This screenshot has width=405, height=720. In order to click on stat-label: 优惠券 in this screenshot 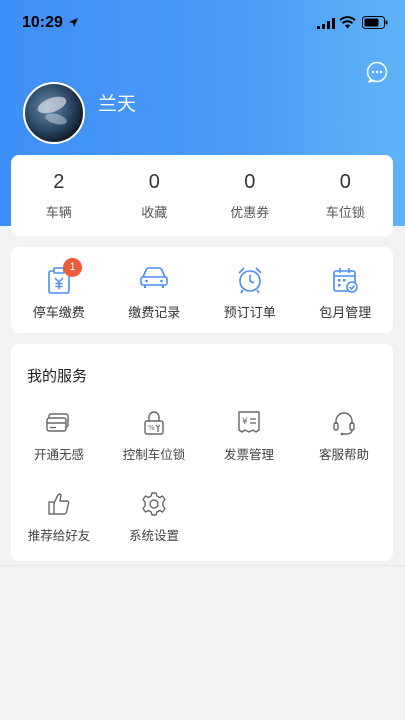, I will do `click(250, 213)`.